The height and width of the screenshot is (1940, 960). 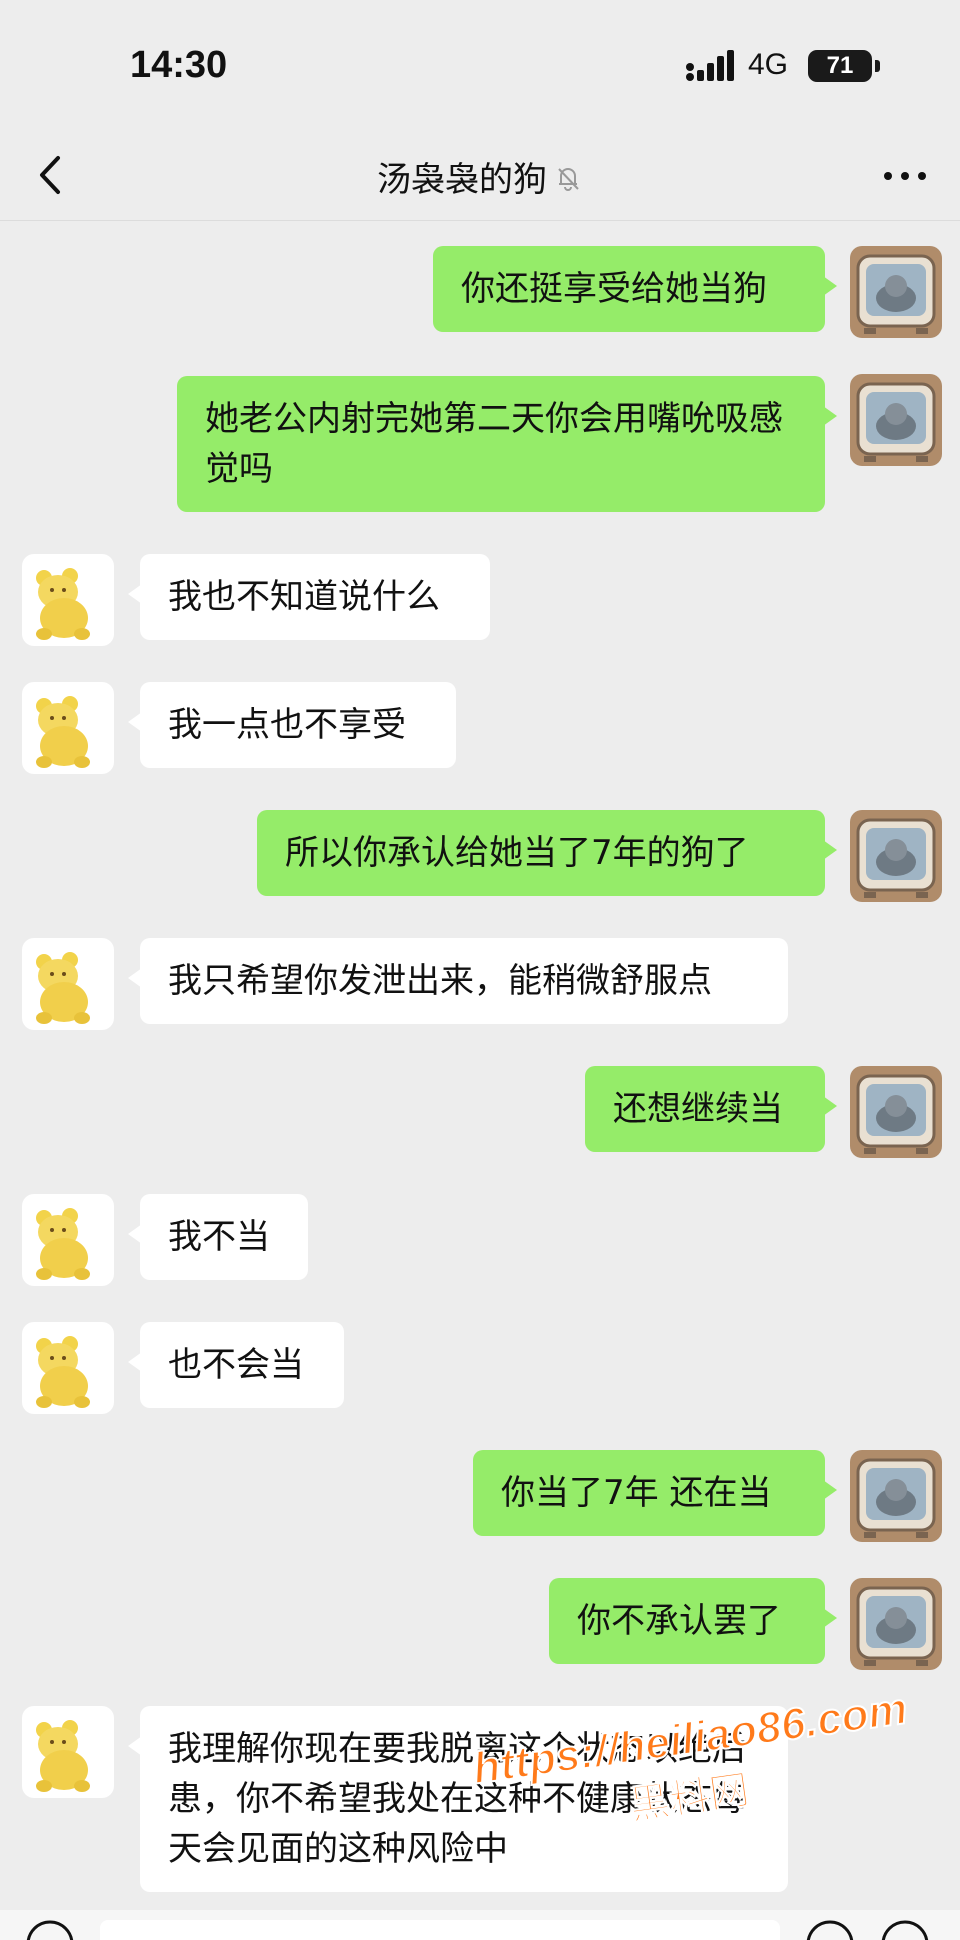 What do you see at coordinates (693, 1621) in the screenshot?
I see `message-bubble: 你不承认罢了` at bounding box center [693, 1621].